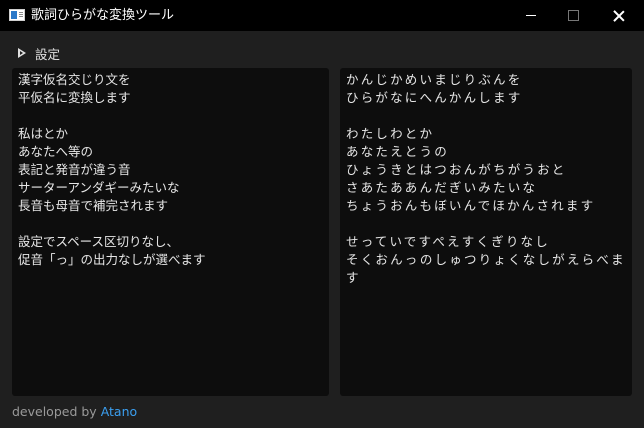 This screenshot has height=428, width=644. I want to click on window-title: 歌詞ひらがな変換ツール, so click(103, 15).